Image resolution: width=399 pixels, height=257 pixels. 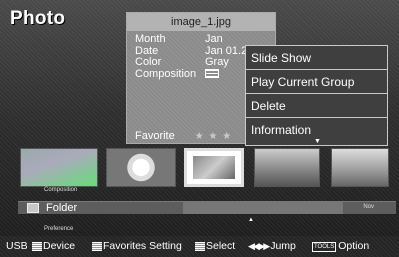 I want to click on composition-group-label: Composition, so click(x=61, y=190).